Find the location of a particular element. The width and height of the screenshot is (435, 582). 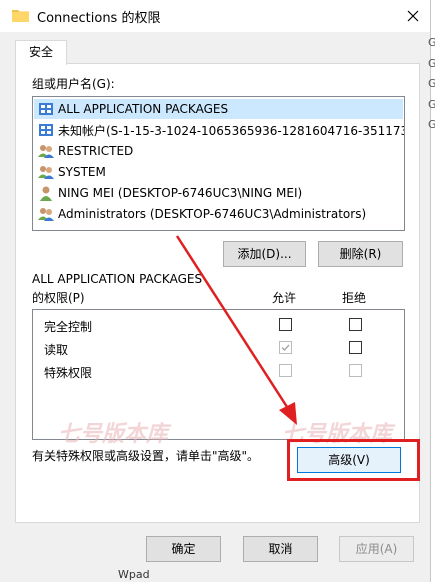

tab-security: 安全 is located at coordinates (41, 52).